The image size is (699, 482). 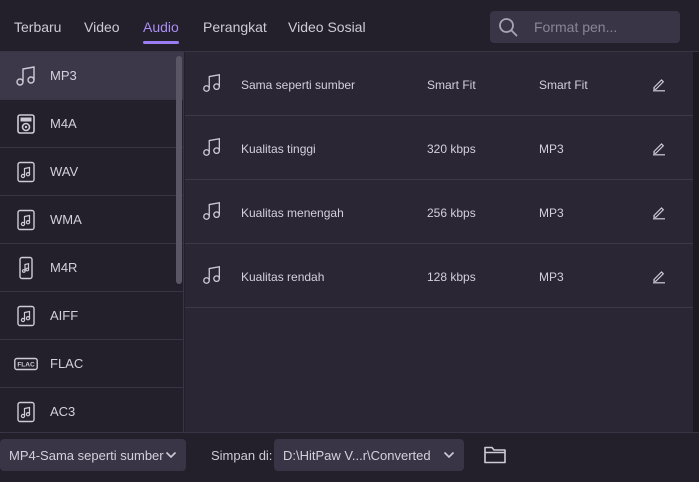 I want to click on output-format-dropdown: MP4-Sama seperti sumber, so click(x=93, y=455).